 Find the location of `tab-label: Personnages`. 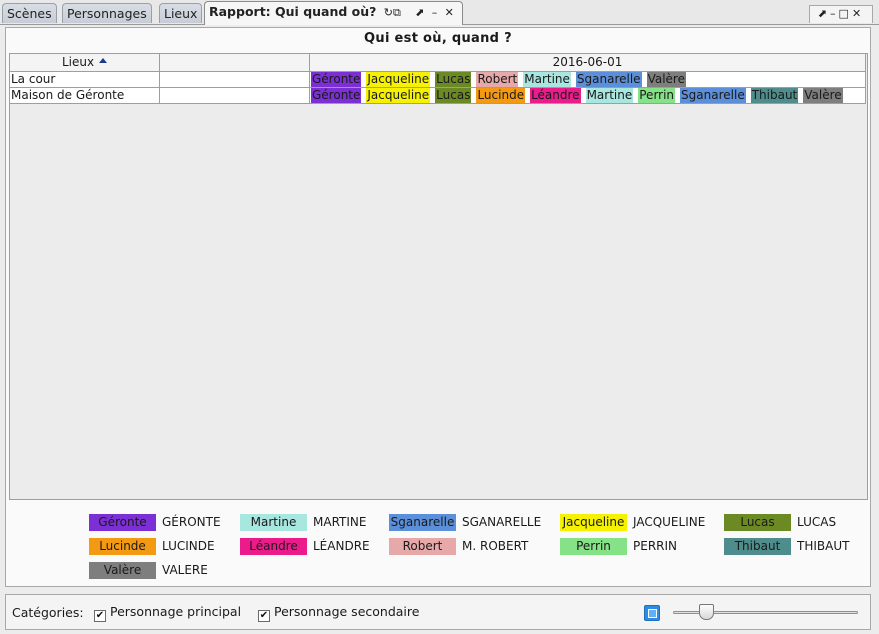

tab-label: Personnages is located at coordinates (107, 13).